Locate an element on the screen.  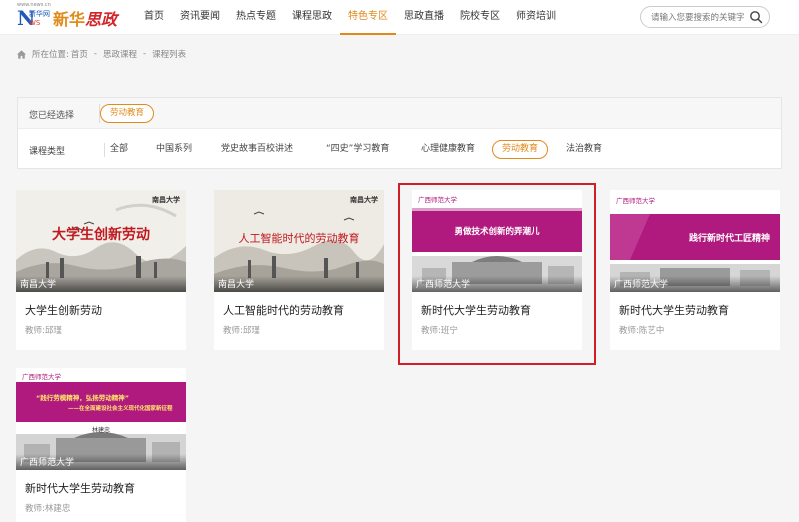
type-option-law-education: 法治教育 is located at coordinates (584, 149).